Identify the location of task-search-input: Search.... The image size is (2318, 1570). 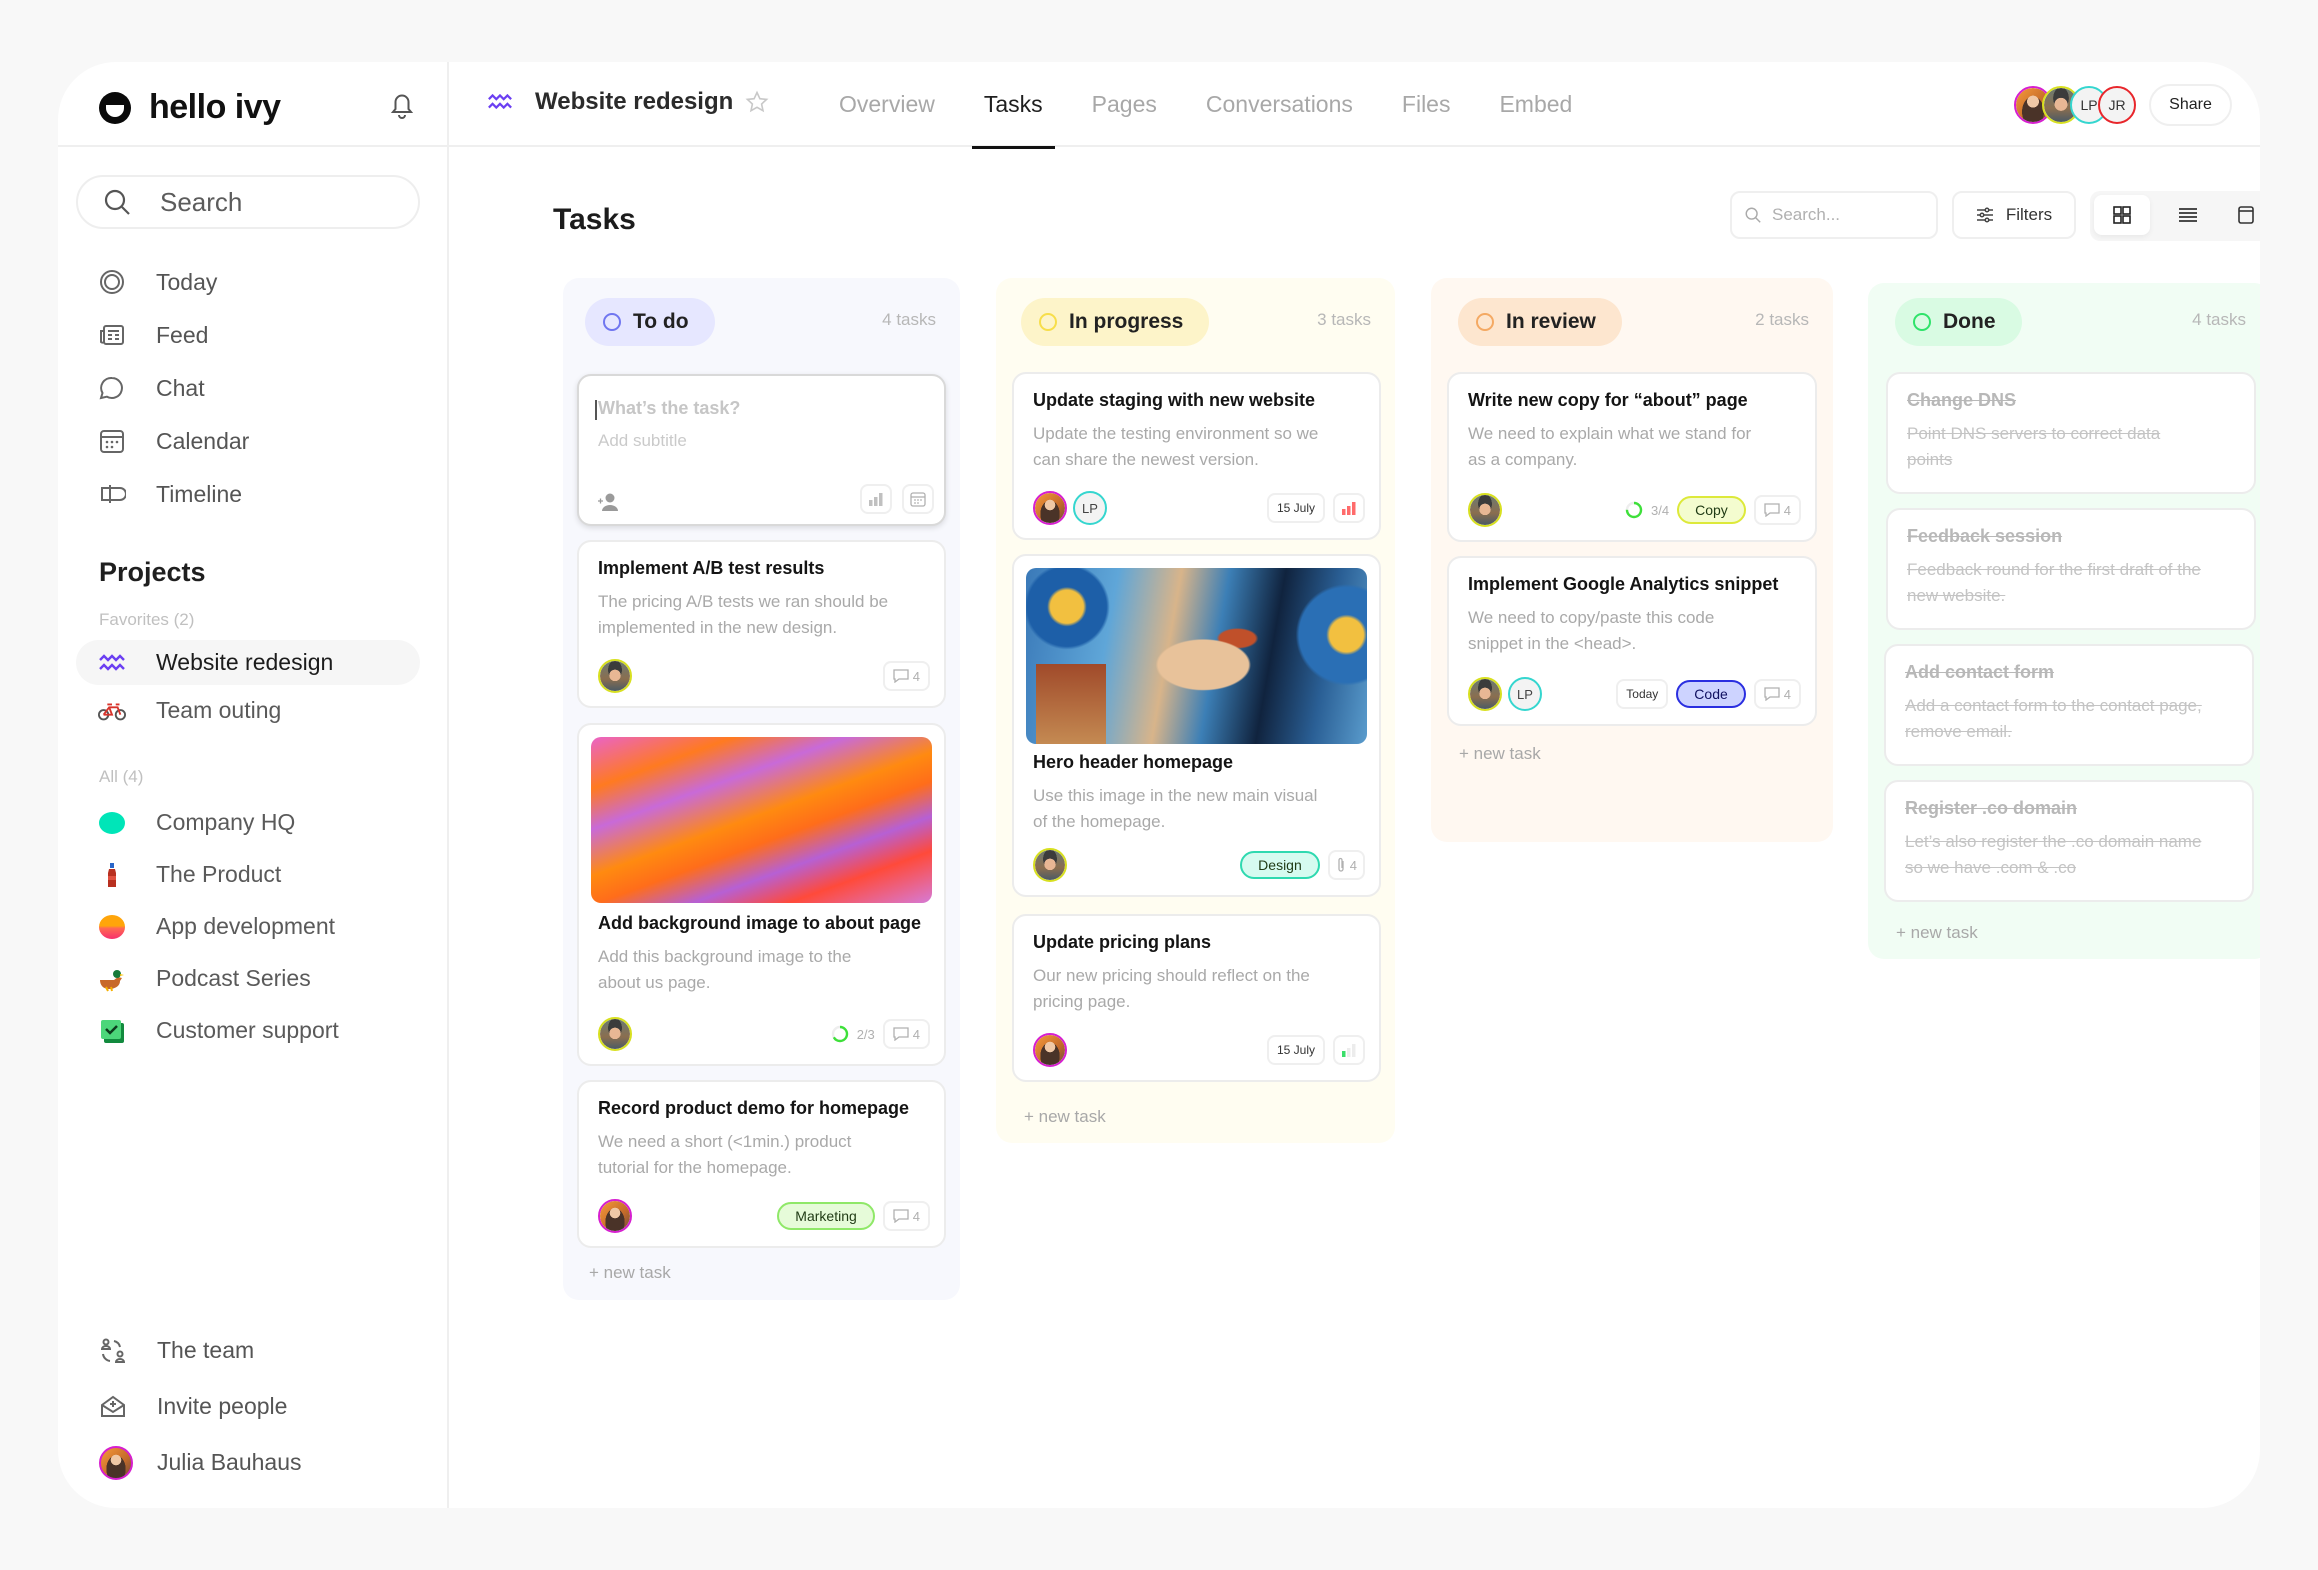
(1834, 215).